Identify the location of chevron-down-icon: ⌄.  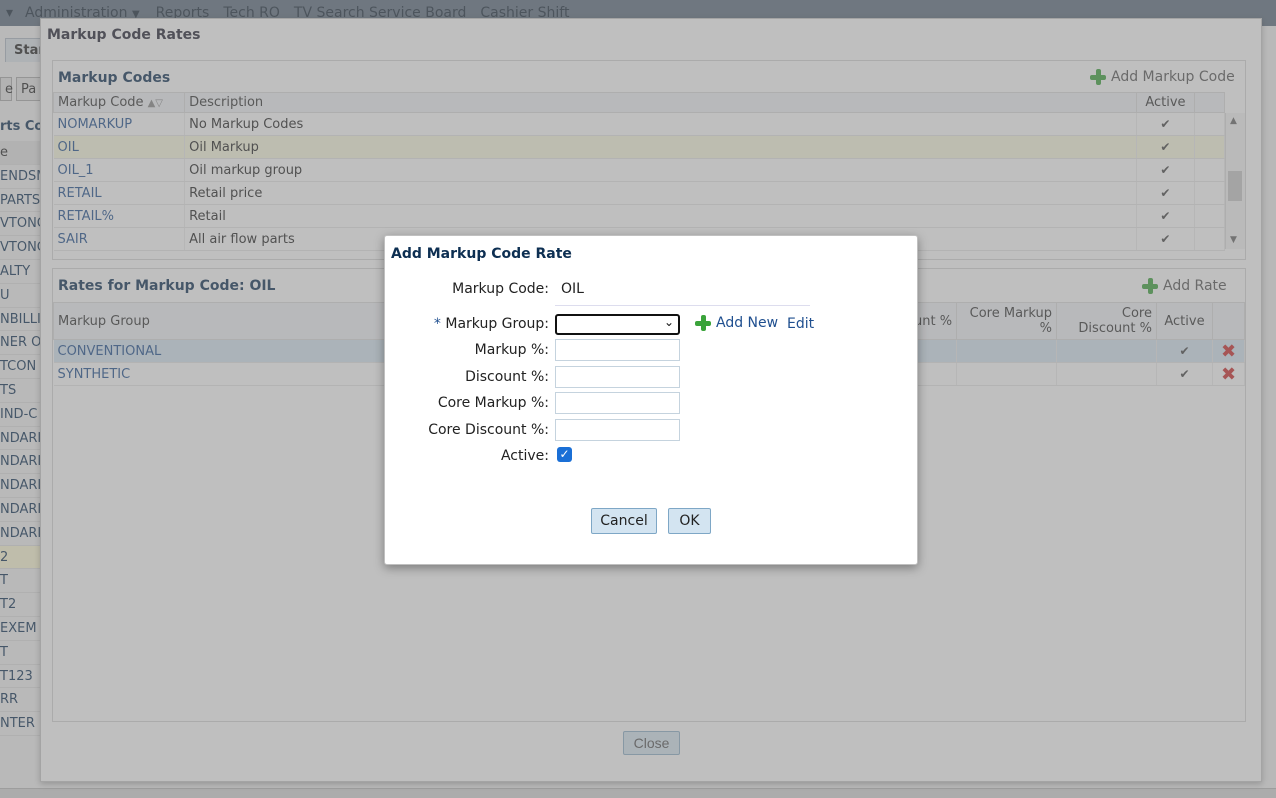
(668, 322).